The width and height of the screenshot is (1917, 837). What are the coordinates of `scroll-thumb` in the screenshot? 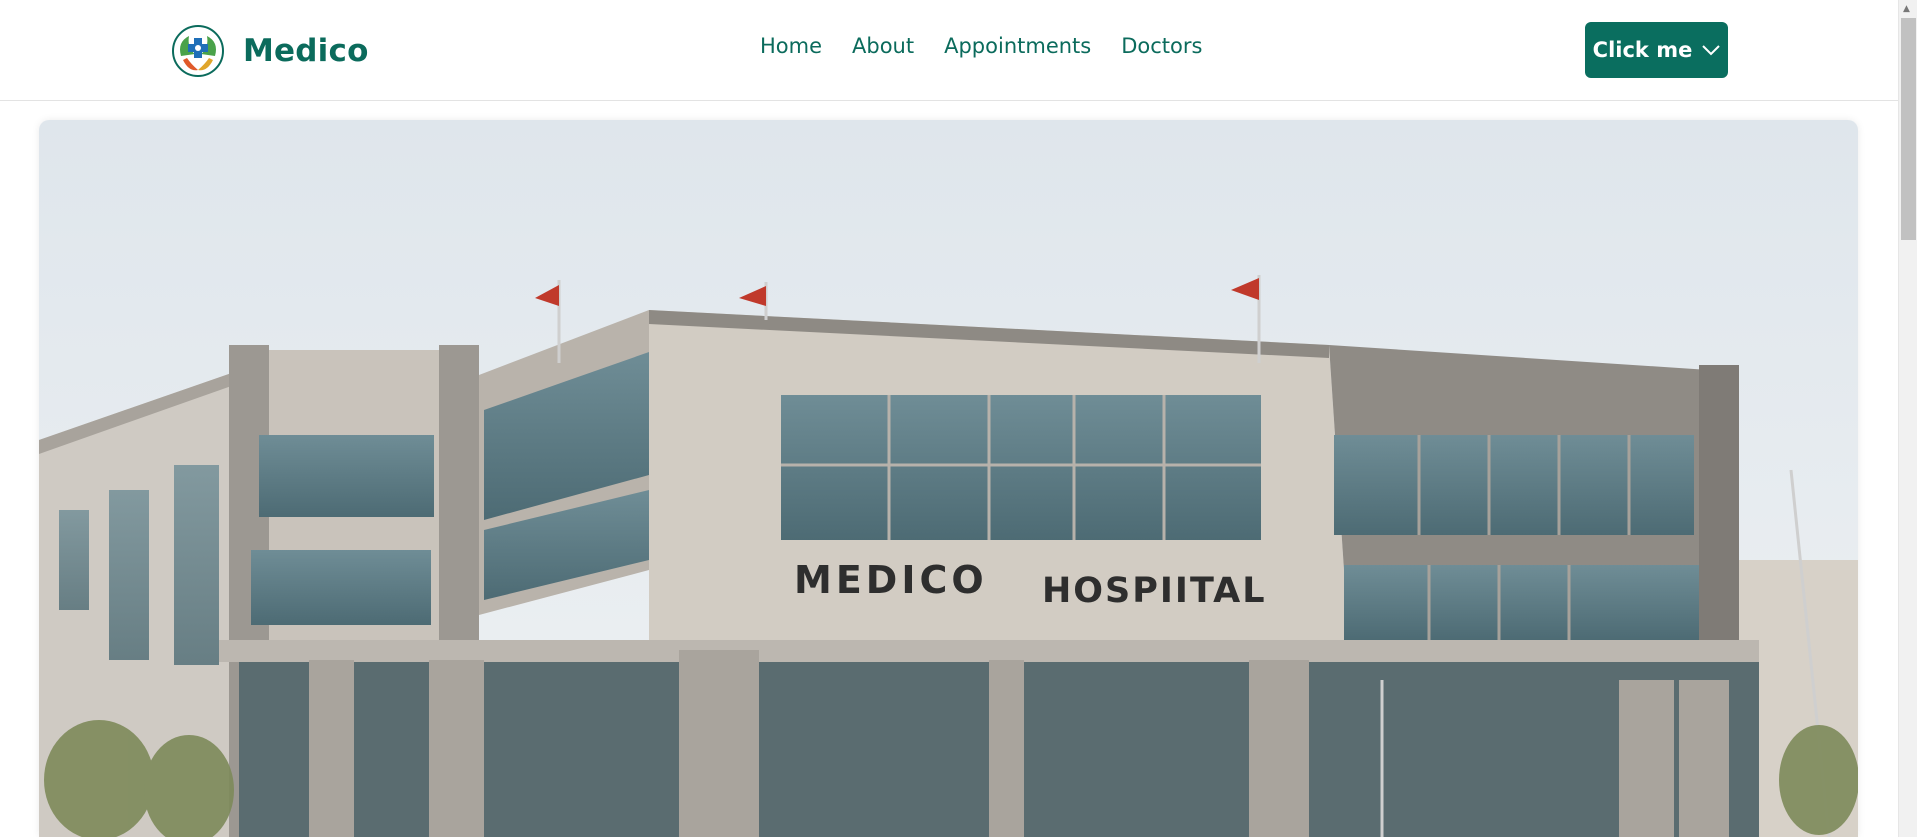 It's located at (1908, 129).